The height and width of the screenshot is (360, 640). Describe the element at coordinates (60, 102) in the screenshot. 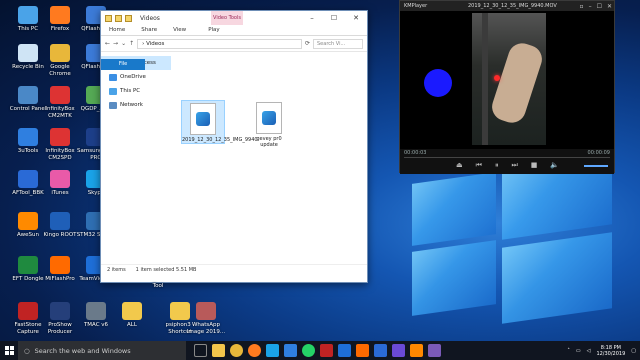

I see `desktop-icon: InfinityBox CM2MTK` at that location.